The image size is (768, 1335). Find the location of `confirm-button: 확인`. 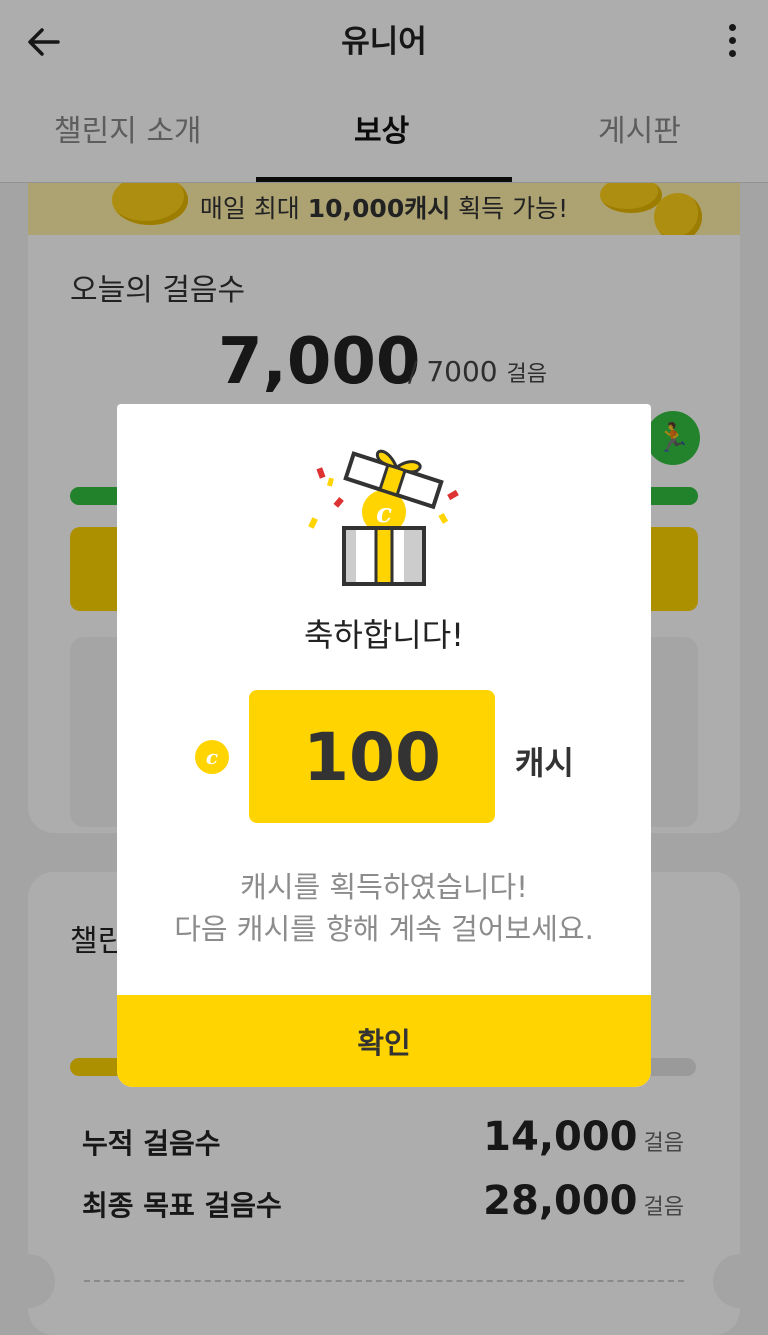

confirm-button: 확인 is located at coordinates (384, 1041).